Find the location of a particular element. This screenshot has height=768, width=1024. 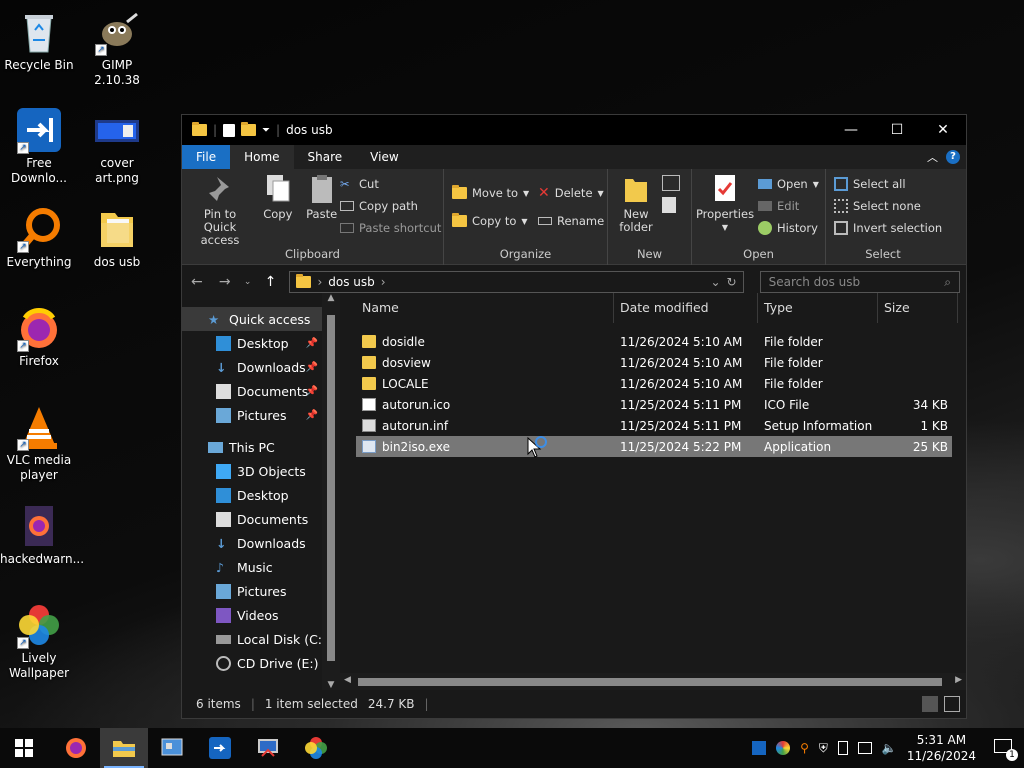

horizontal-scrollbar-thumb is located at coordinates (650, 682).